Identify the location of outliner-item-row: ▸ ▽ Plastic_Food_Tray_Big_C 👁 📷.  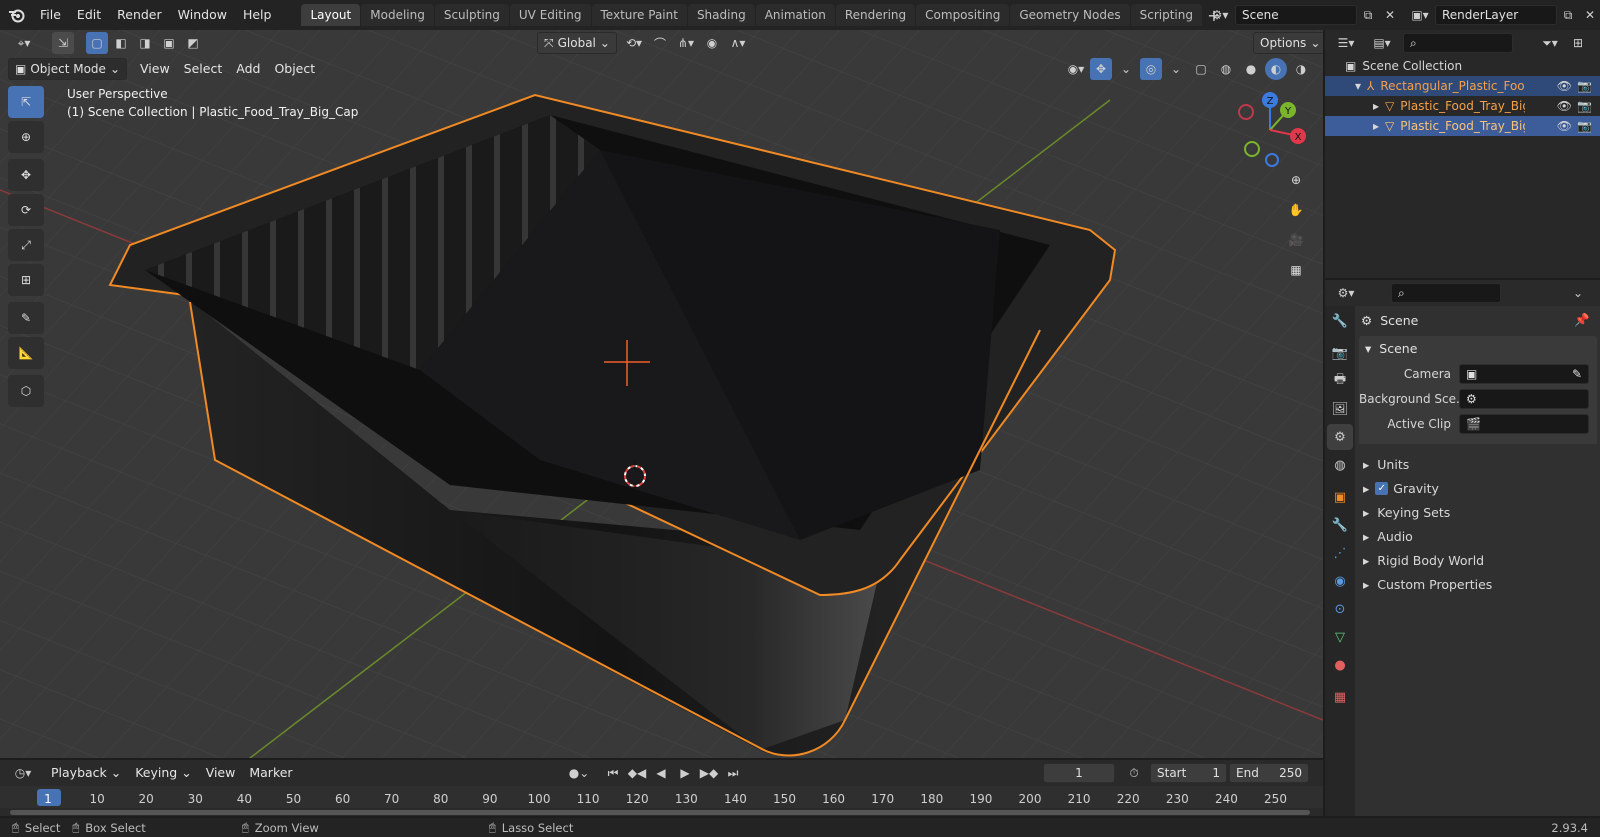
(1462, 126).